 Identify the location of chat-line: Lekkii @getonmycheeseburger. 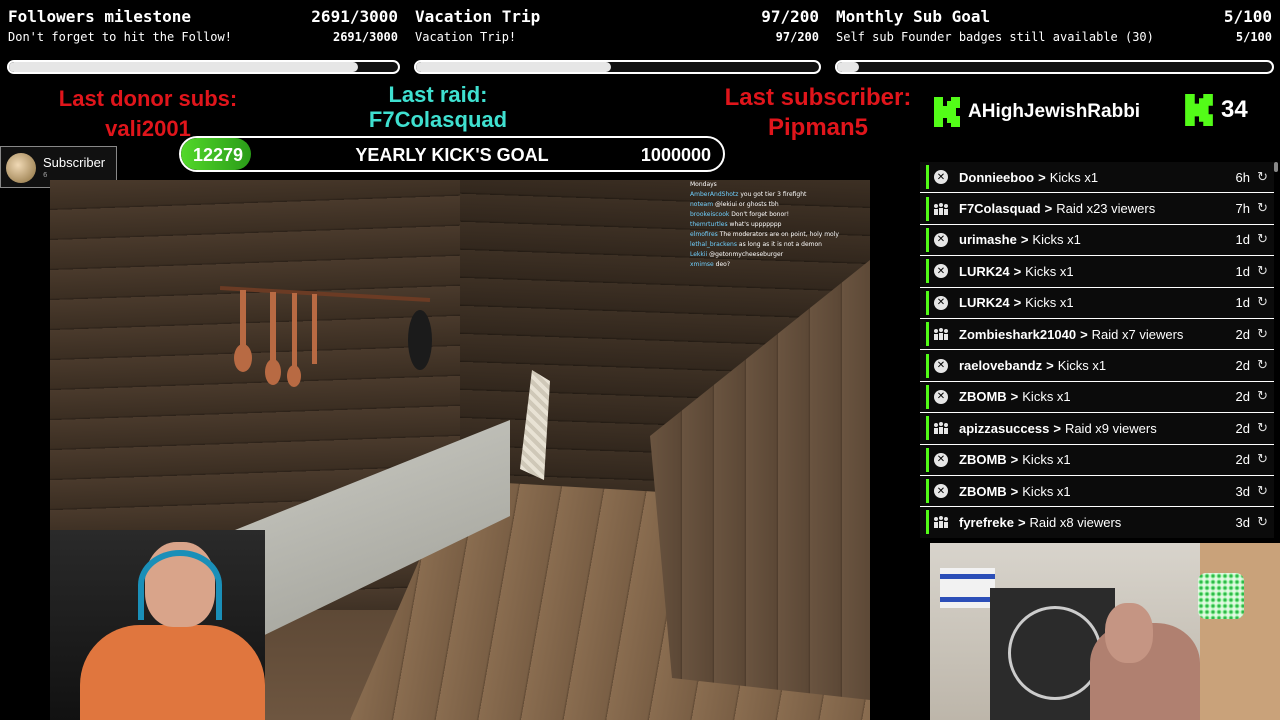
(780, 255).